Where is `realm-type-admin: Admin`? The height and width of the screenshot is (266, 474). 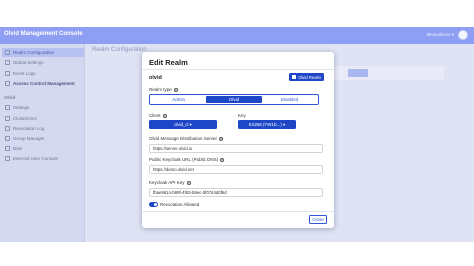 realm-type-admin: Admin is located at coordinates (178, 99).